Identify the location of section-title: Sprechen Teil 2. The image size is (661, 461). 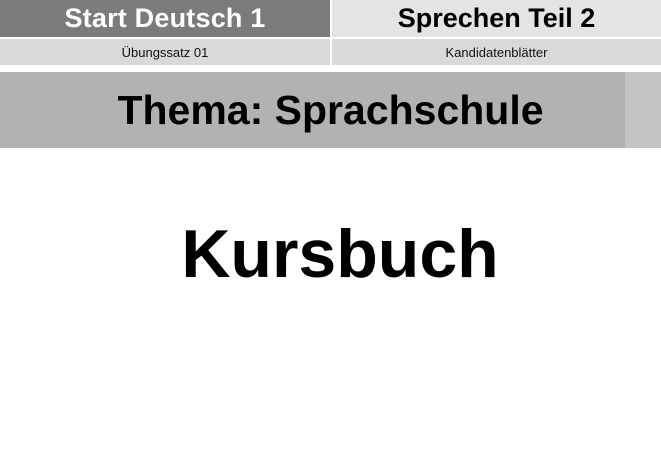
(495, 18).